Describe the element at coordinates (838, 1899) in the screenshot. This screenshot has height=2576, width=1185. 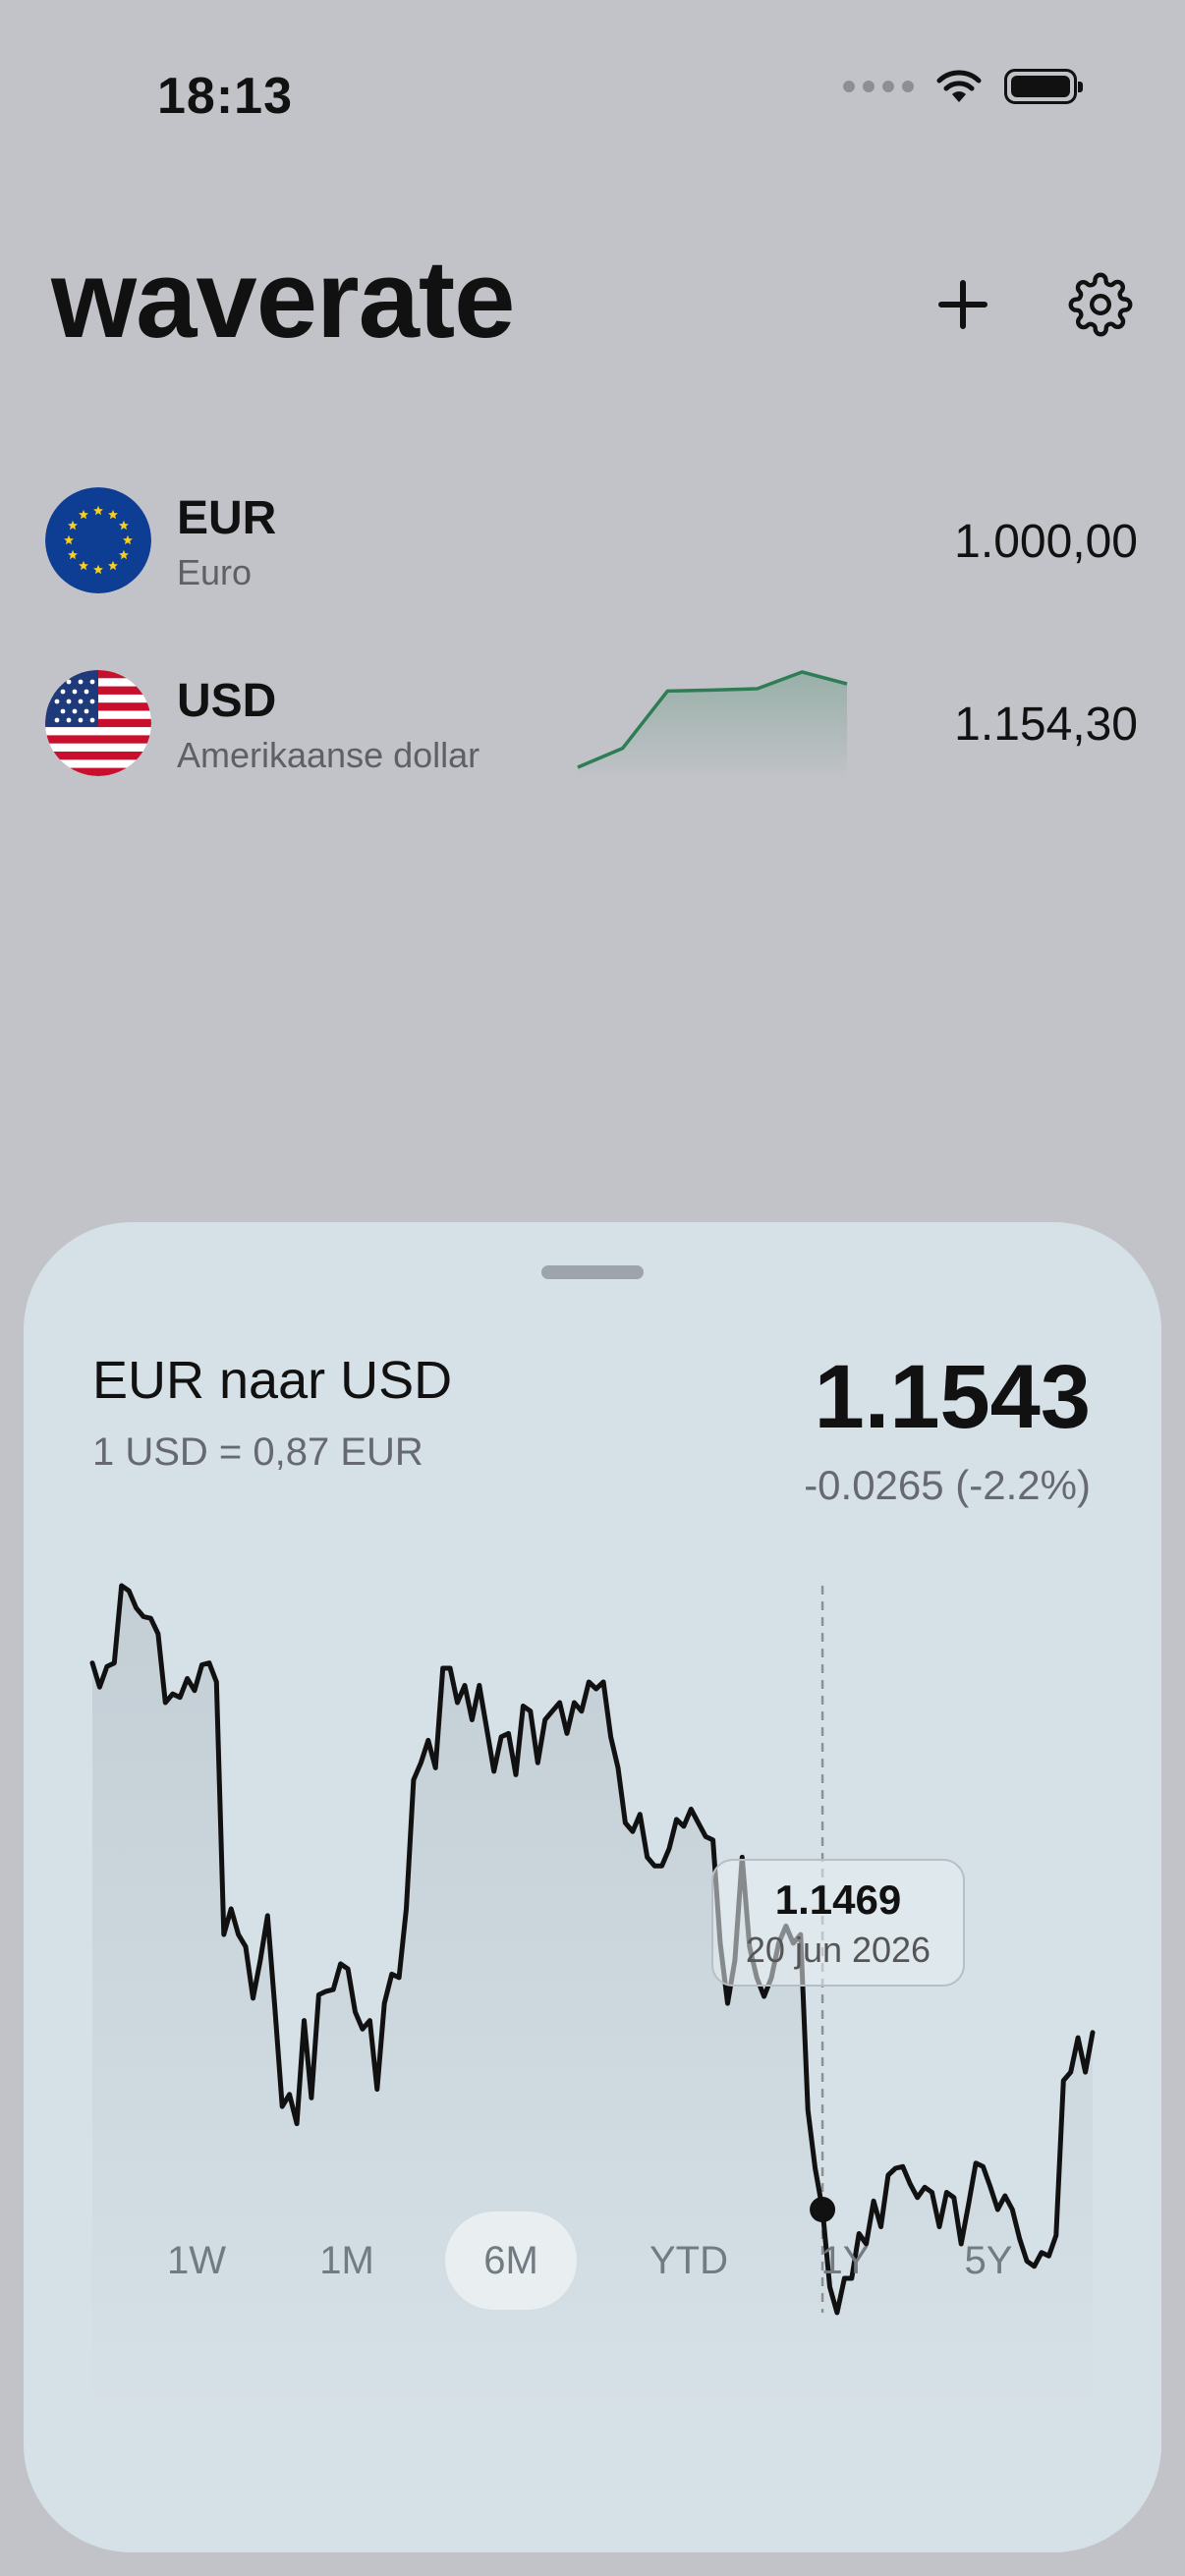
I see `tooltip-value: 1.1469` at that location.